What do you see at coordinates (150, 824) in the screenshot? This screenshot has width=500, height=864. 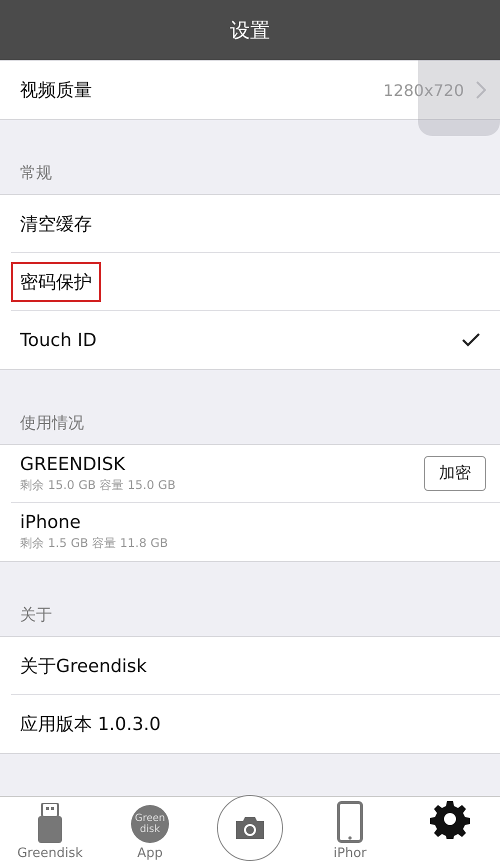 I see `app-logo-icon: Green disk` at bounding box center [150, 824].